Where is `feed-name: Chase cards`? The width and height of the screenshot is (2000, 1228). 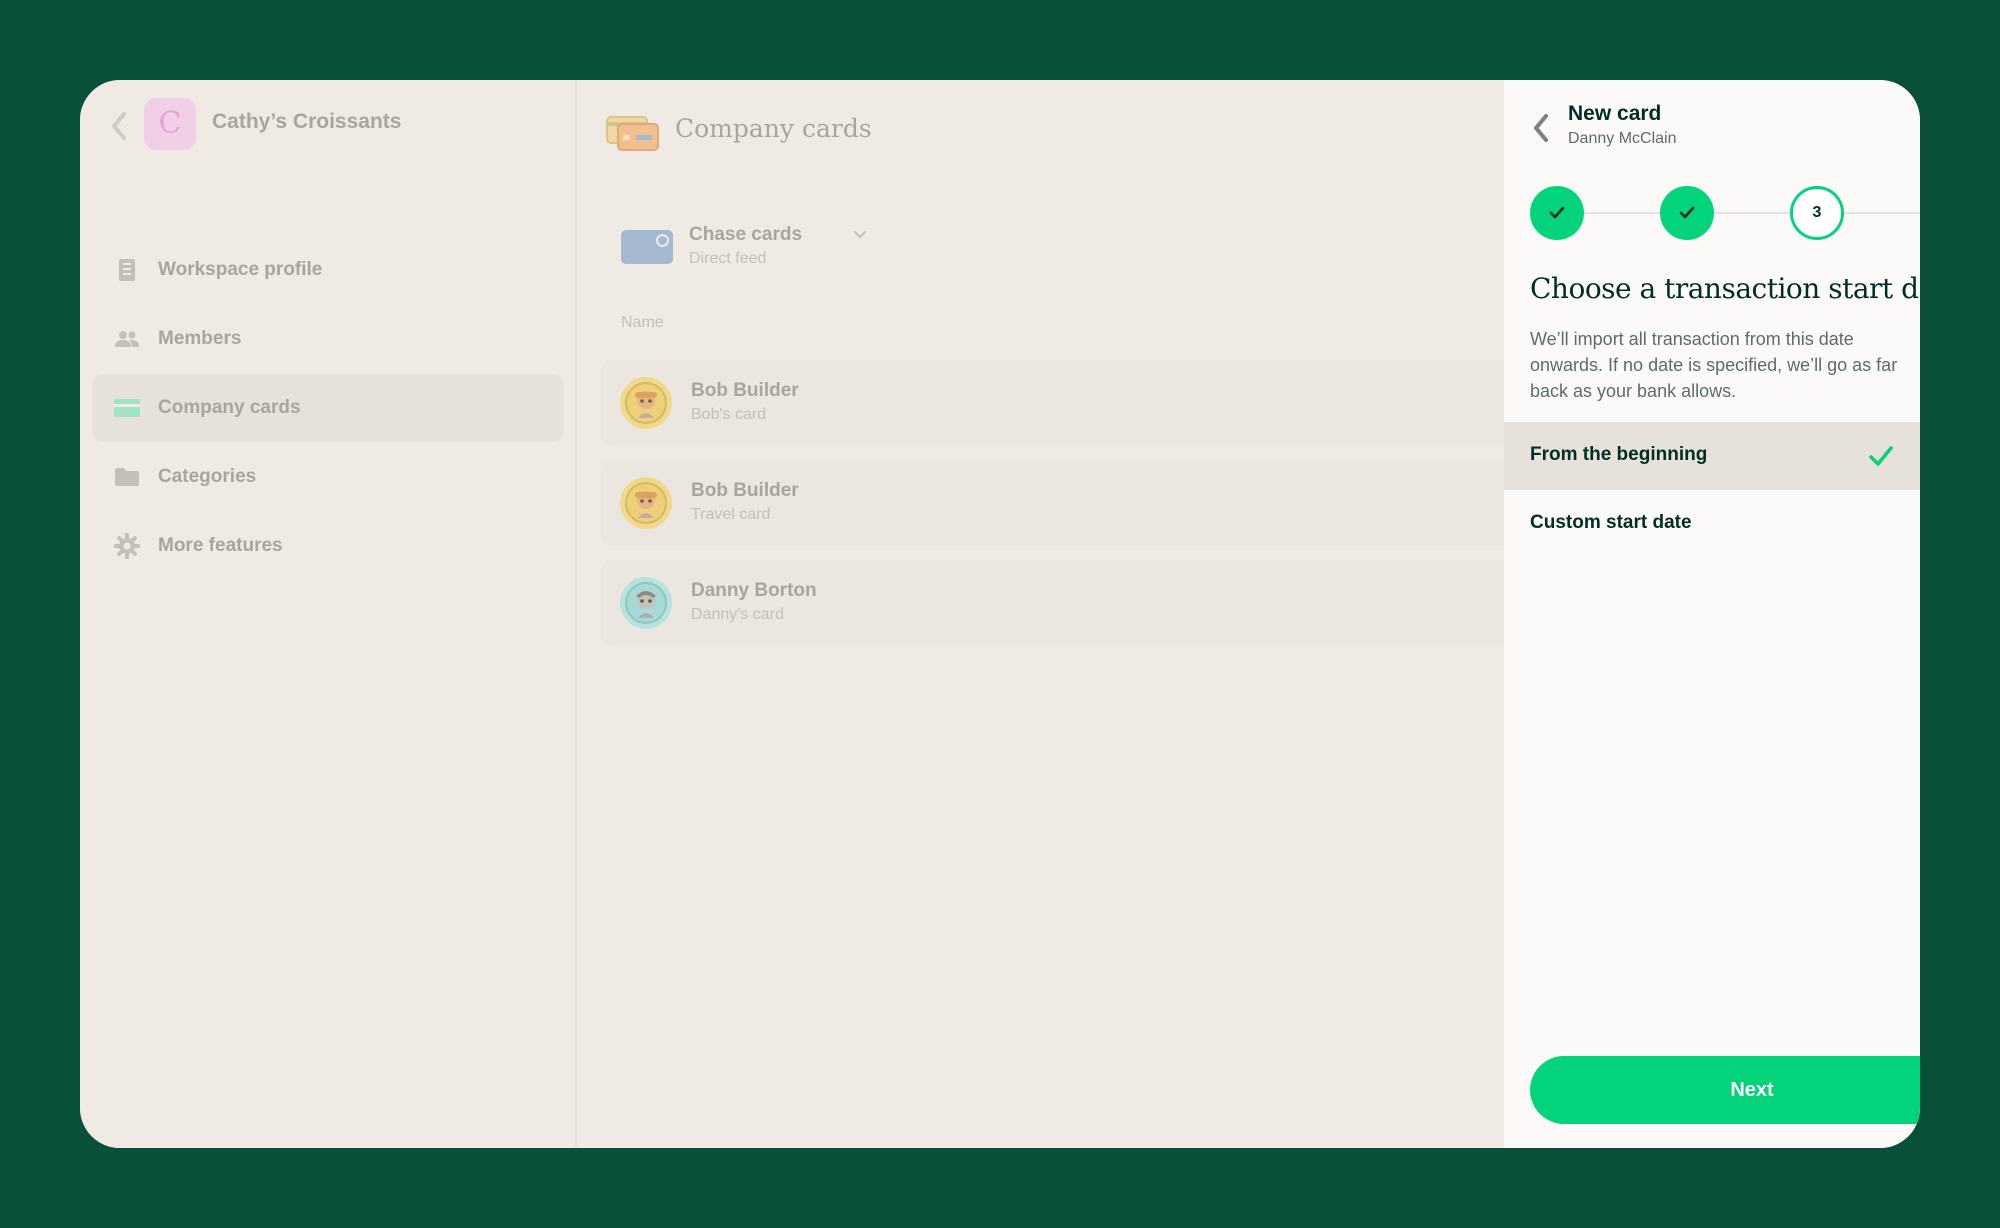
feed-name: Chase cards is located at coordinates (746, 234).